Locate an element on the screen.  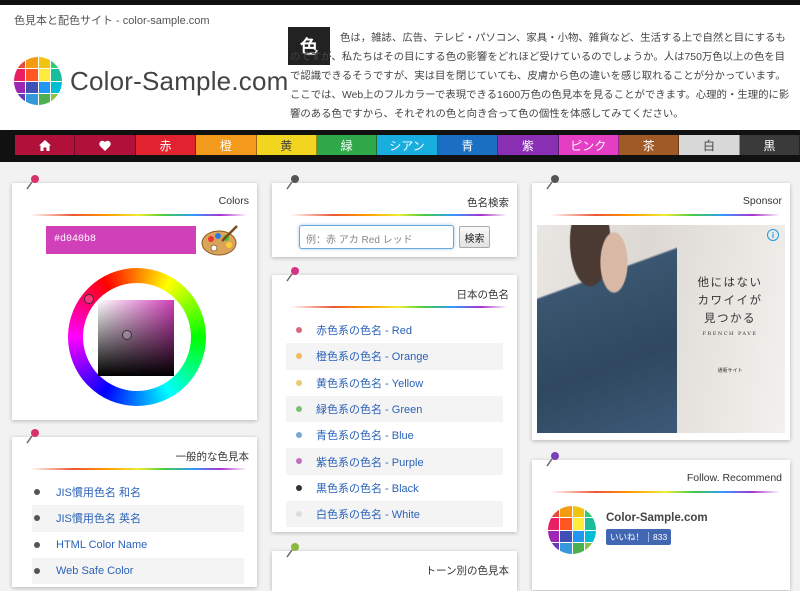
nav-color-7: 青 is located at coordinates (468, 145).